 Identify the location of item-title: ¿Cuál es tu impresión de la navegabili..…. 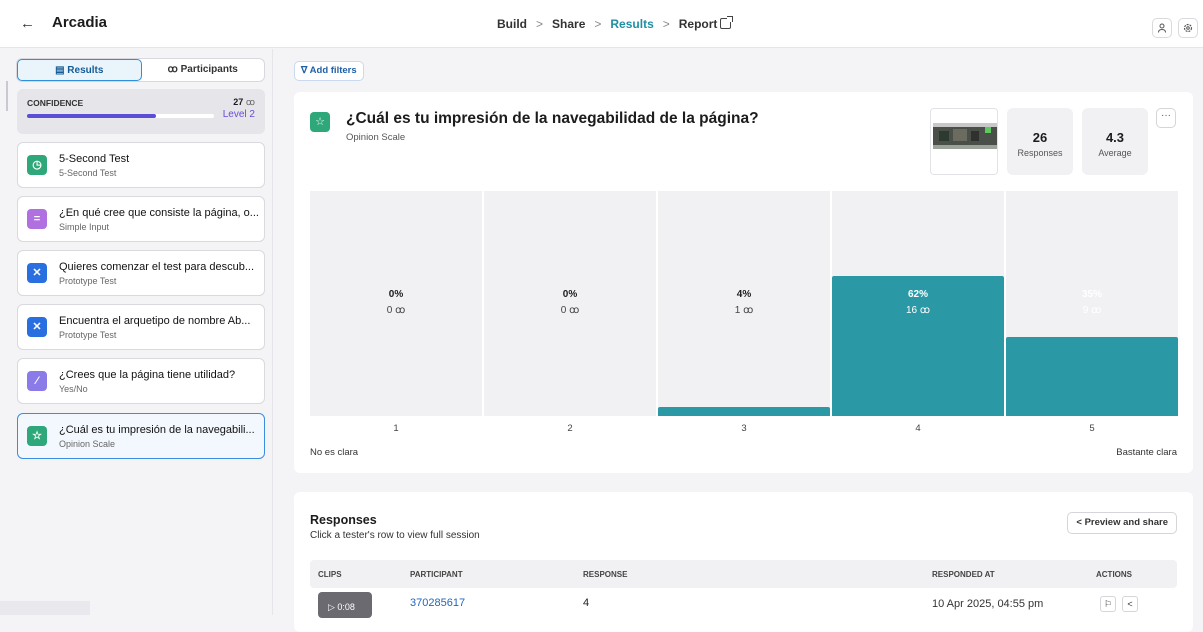
(157, 430).